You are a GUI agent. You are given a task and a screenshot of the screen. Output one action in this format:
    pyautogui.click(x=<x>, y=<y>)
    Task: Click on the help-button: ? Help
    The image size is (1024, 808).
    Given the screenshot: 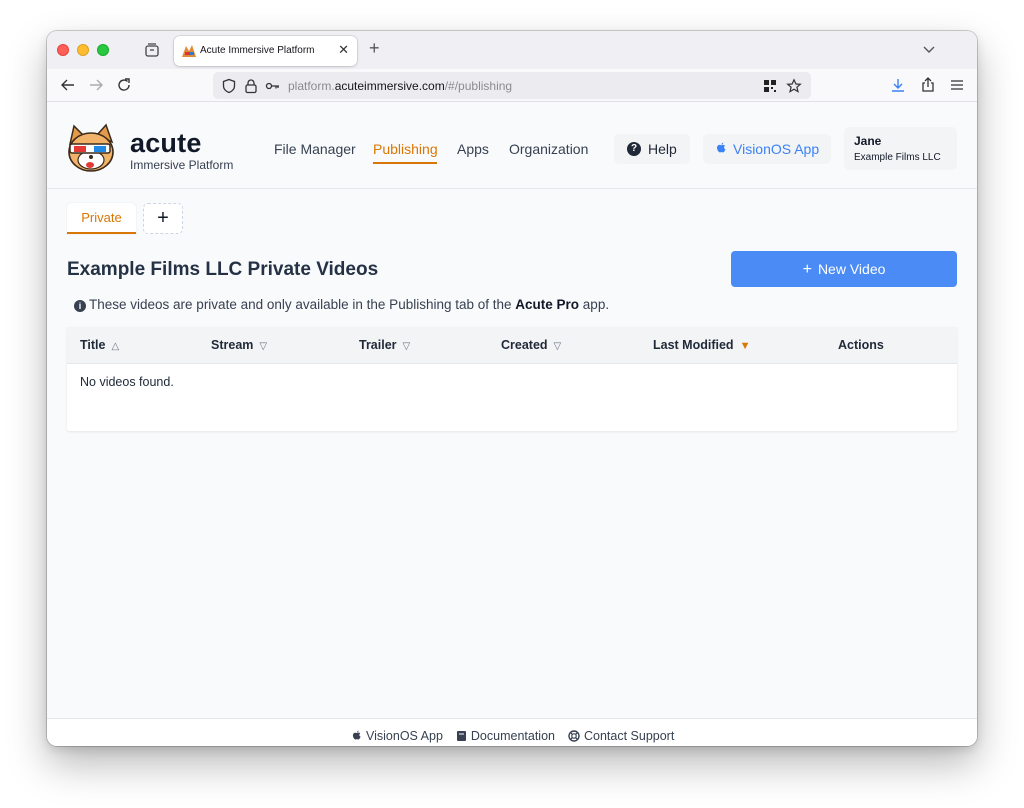 What is the action you would take?
    pyautogui.click(x=652, y=149)
    